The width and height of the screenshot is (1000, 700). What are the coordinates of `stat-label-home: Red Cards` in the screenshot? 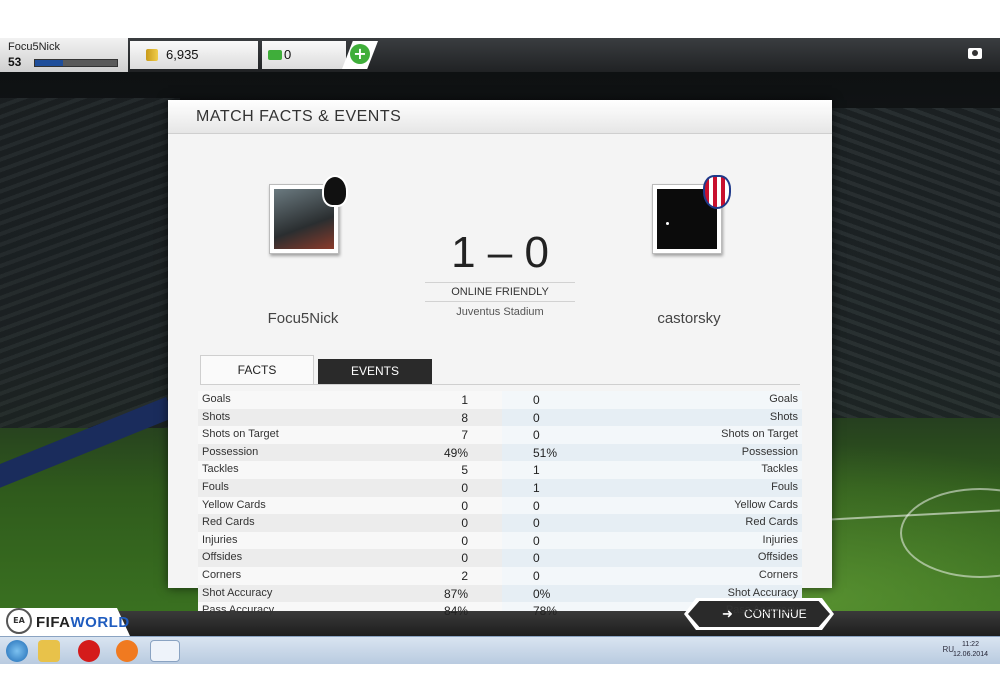 It's located at (228, 522).